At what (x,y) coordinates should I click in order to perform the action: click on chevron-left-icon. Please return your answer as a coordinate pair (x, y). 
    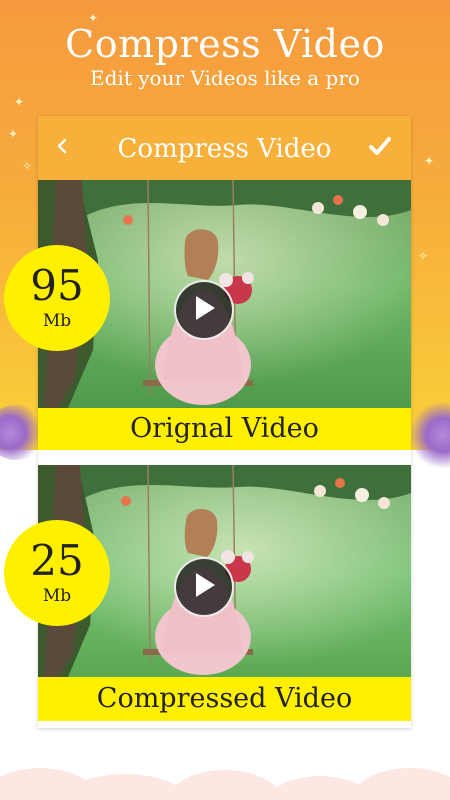
    Looking at the image, I should click on (62, 148).